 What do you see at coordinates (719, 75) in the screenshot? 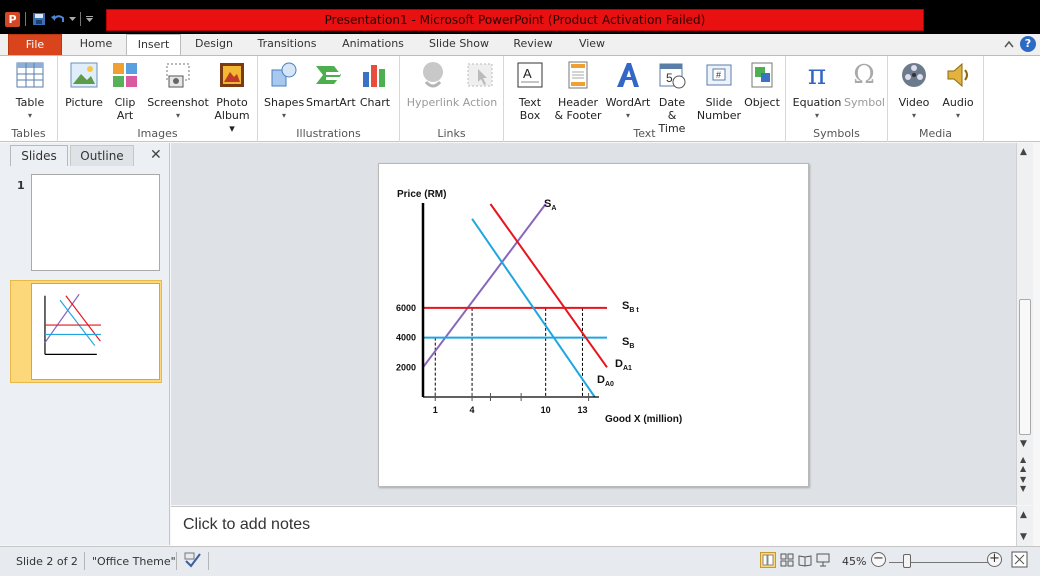
I see `slide-number-icon: #` at bounding box center [719, 75].